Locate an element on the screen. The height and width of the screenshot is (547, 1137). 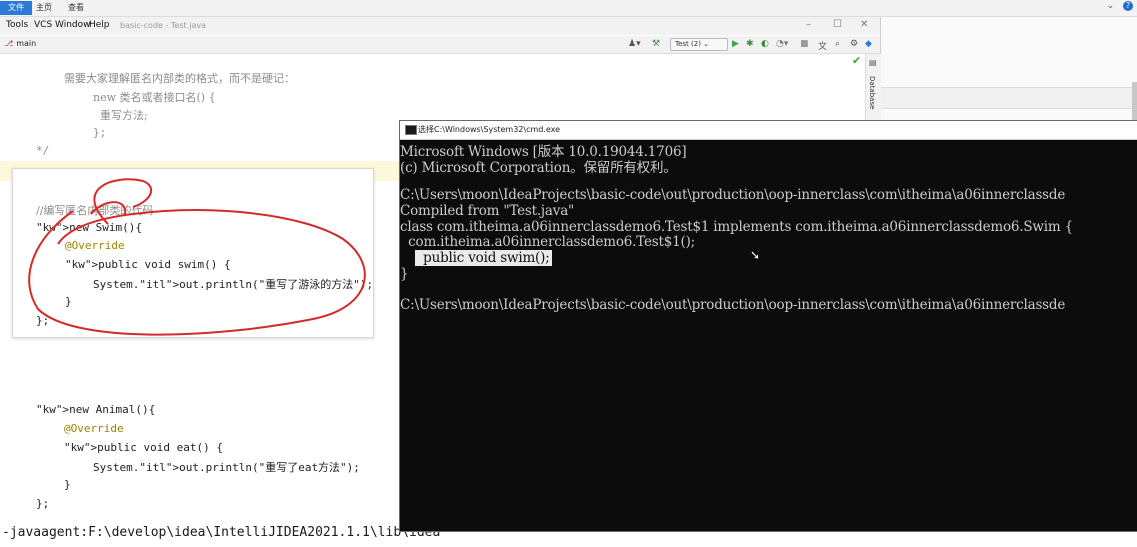
help-icon: ? is located at coordinates (1128, 6).